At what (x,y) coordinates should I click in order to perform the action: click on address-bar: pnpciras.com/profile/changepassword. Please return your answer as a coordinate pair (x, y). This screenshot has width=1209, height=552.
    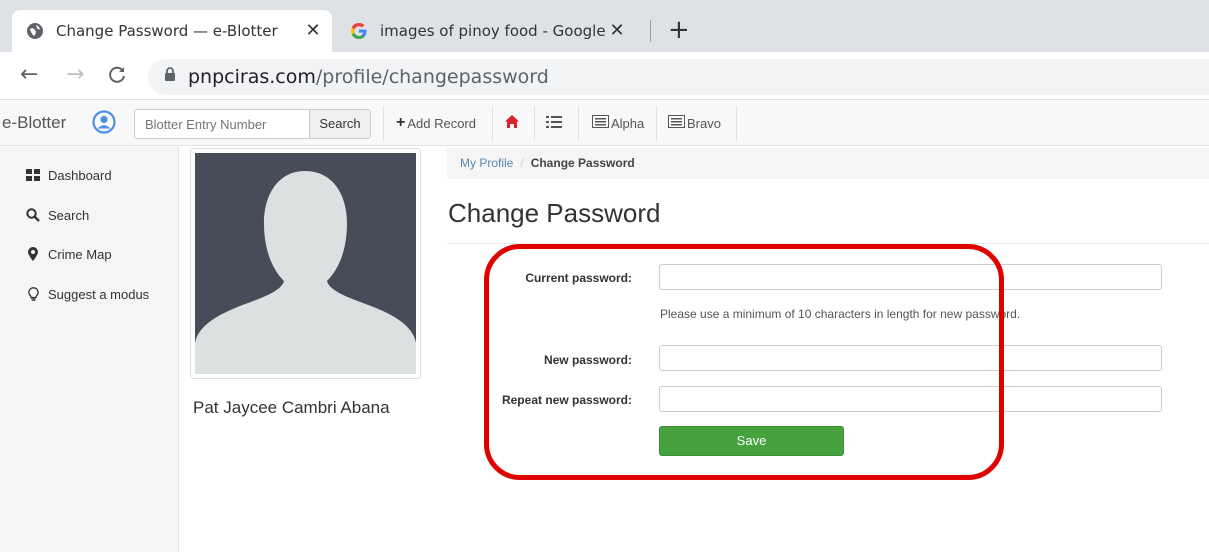
    Looking at the image, I should click on (678, 77).